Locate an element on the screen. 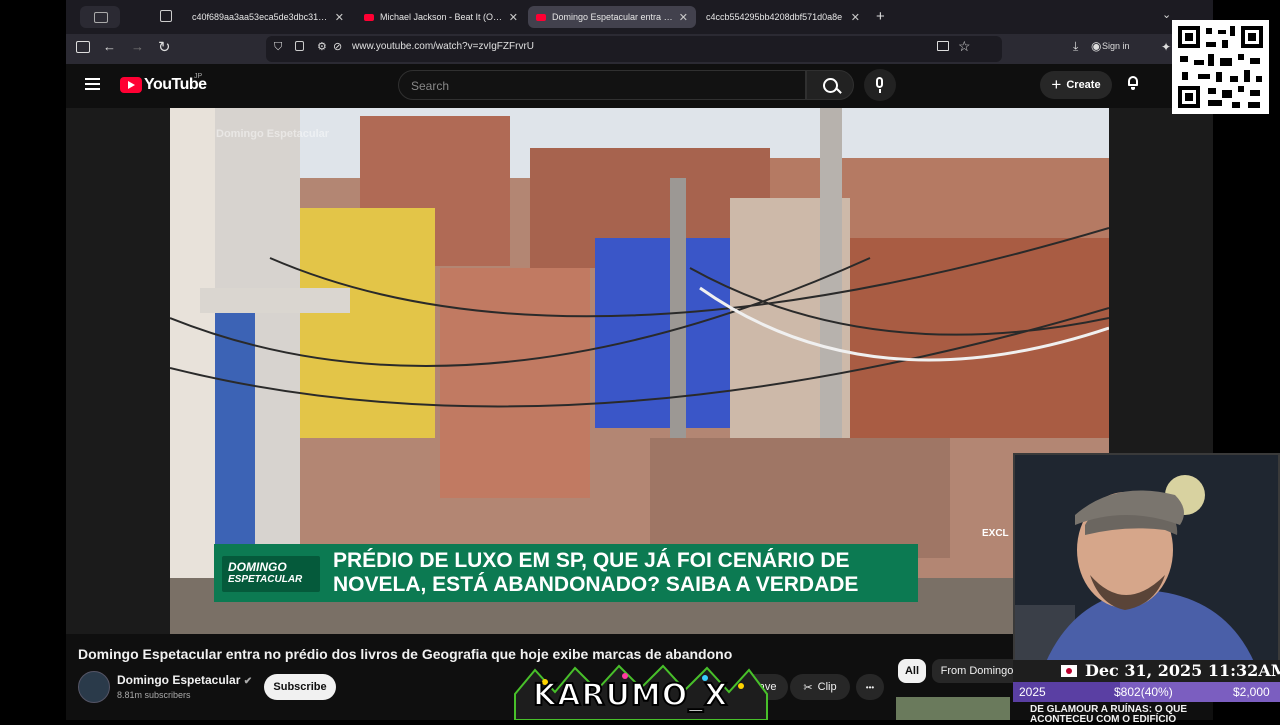 Image resolution: width=1280 pixels, height=725 pixels. datetime-bar: Dec 31, 2025 11:32AM is located at coordinates (1146, 672).